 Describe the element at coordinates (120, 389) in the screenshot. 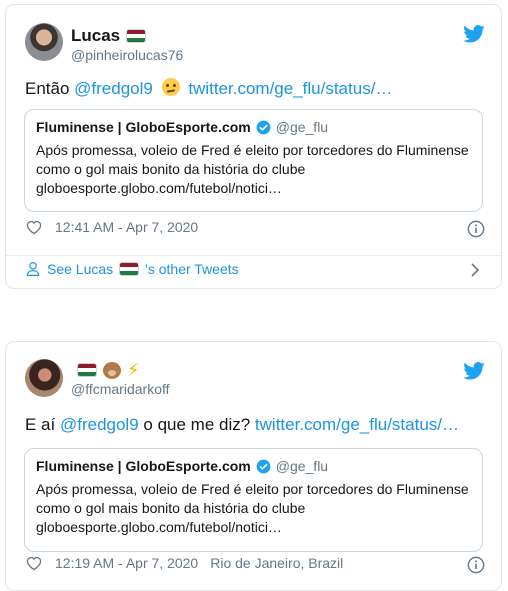

I see `user-handle: @ffcmaridarkoff` at that location.